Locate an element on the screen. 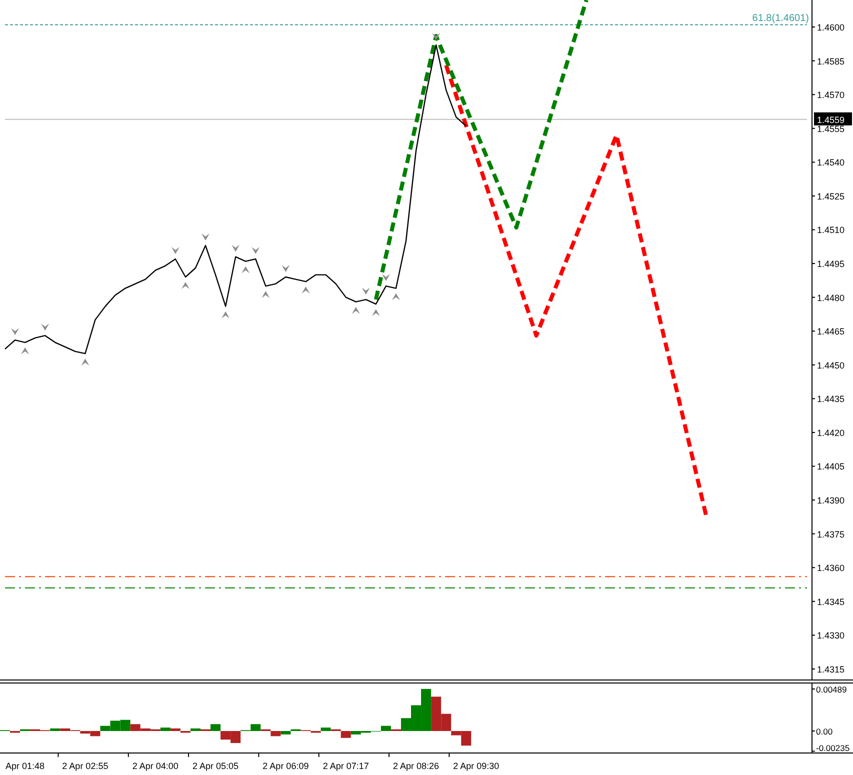  price-axis-label: 1.4510 is located at coordinates (831, 230).